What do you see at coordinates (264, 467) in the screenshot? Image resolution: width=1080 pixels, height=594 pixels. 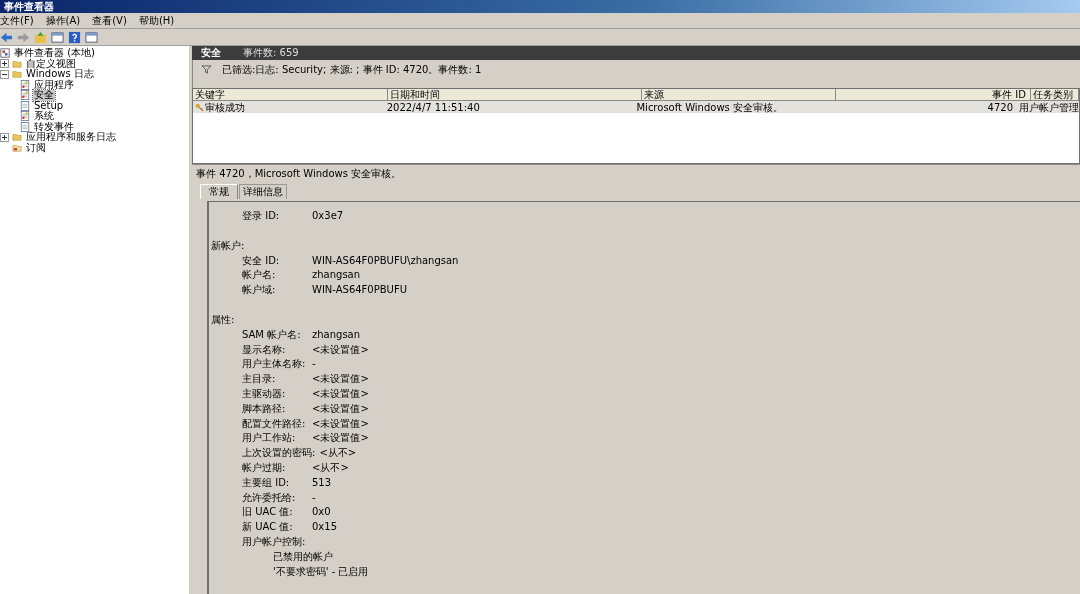 I see `field-label: 帐户过期:` at bounding box center [264, 467].